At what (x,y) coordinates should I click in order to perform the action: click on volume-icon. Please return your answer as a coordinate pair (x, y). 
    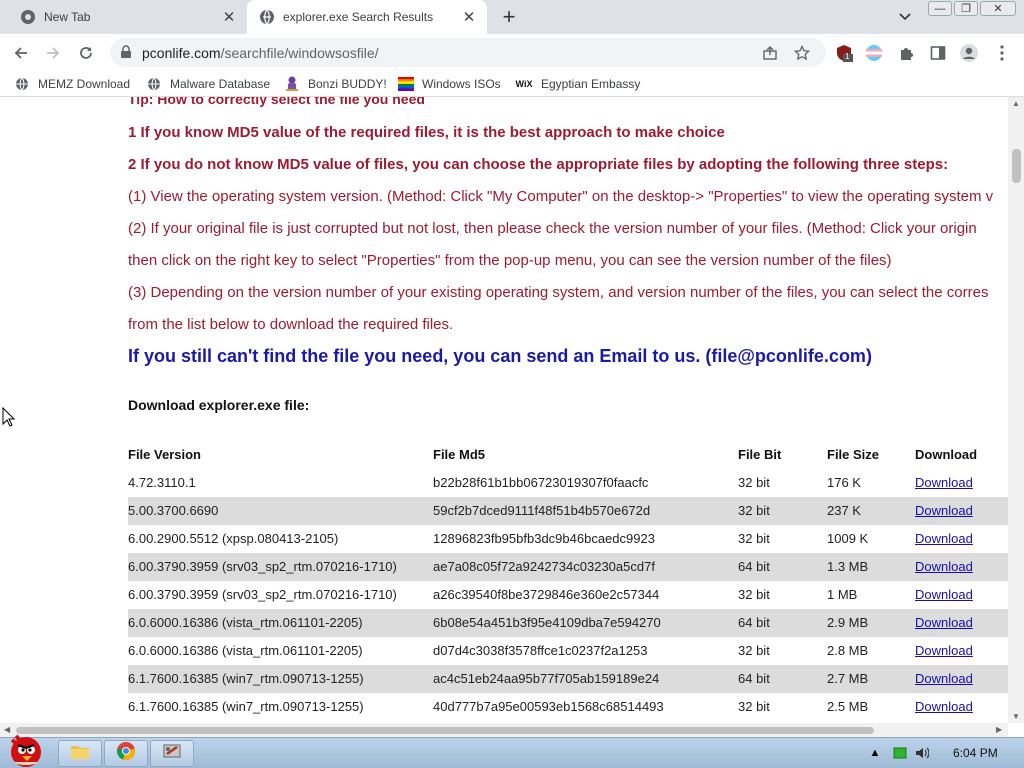
    Looking at the image, I should click on (922, 753).